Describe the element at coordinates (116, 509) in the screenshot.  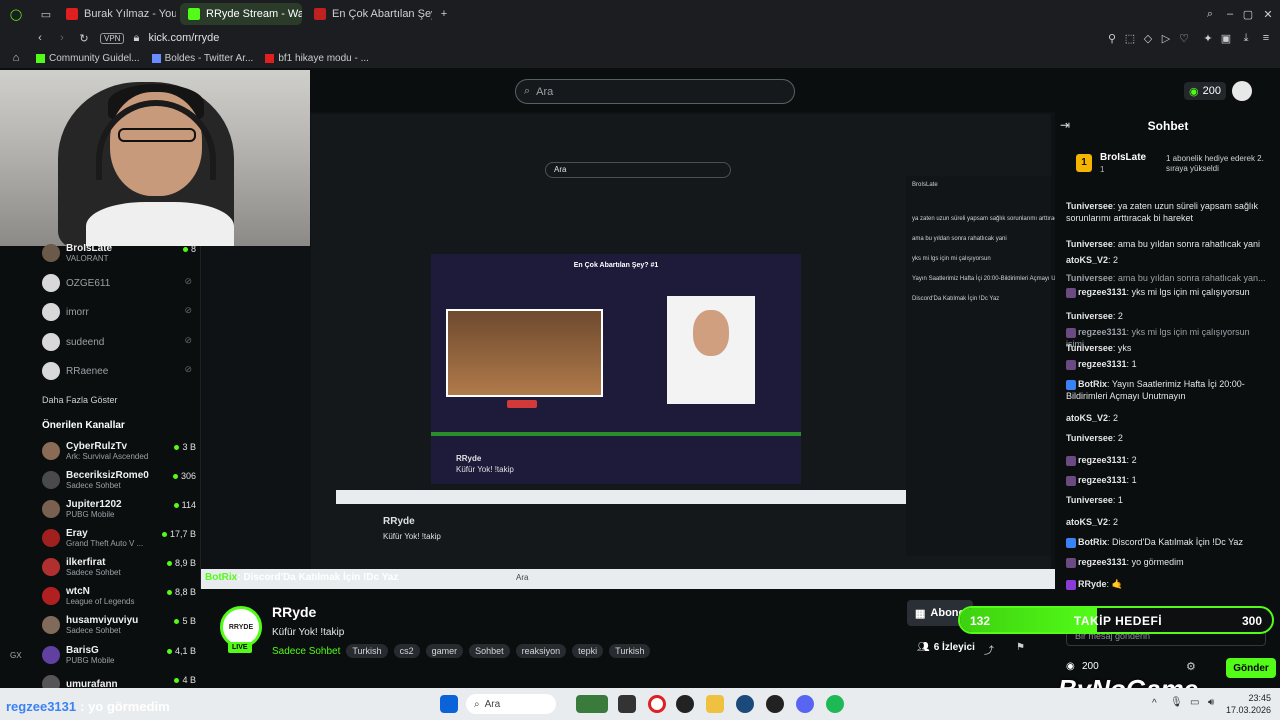
I see `recommended-channel: Jupiter1202 PUBG Mobile 114` at that location.